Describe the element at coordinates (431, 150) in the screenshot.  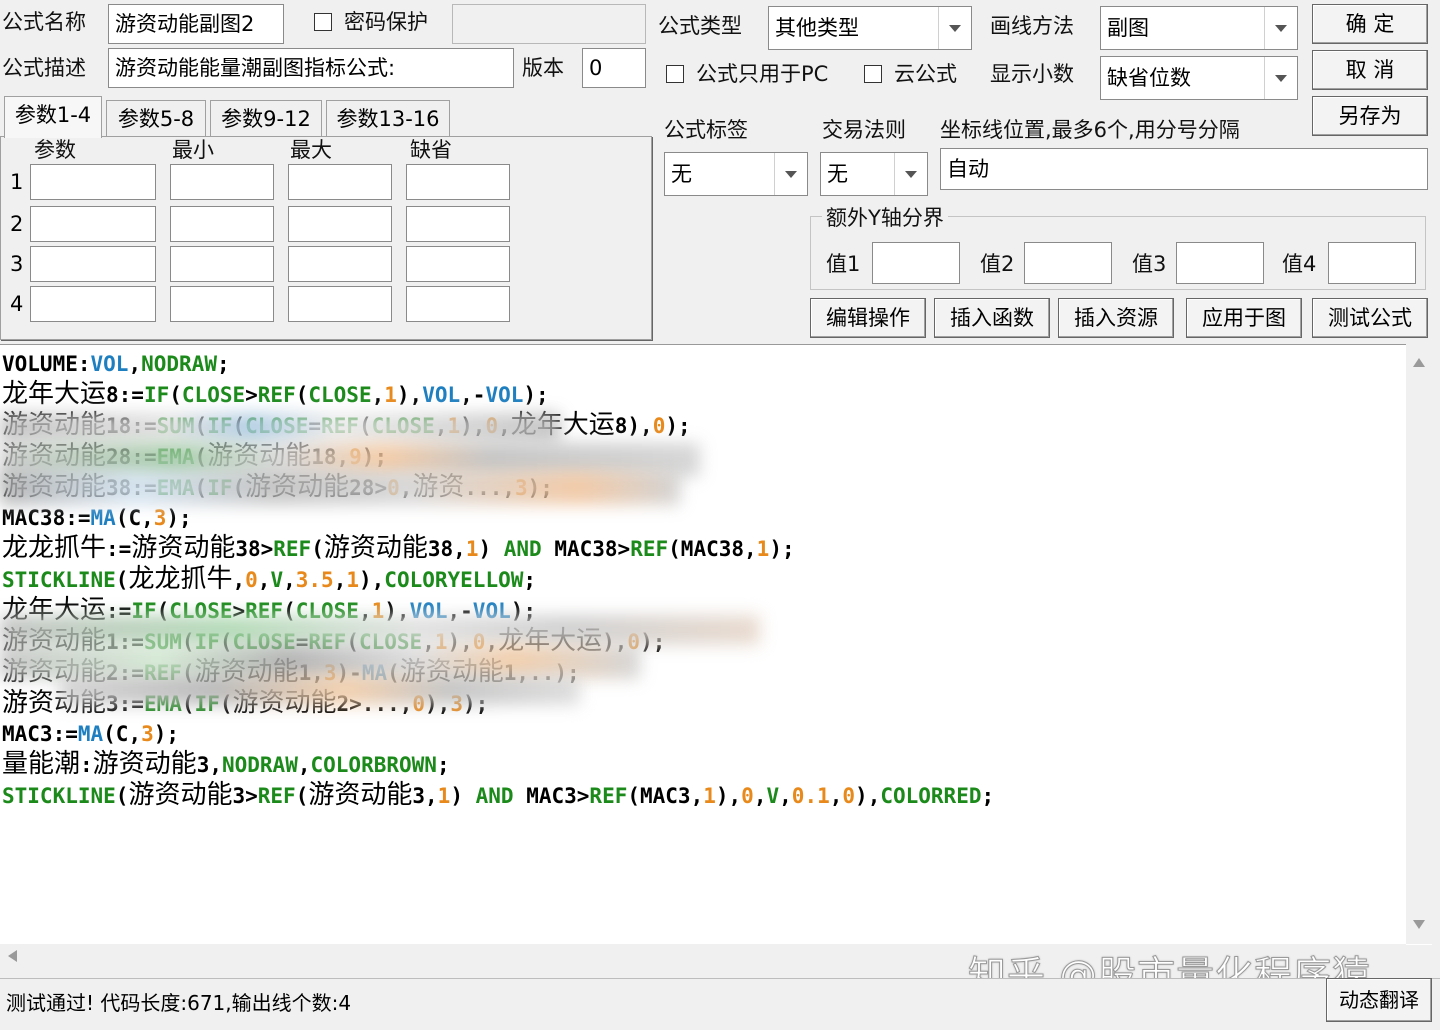
I see `param-header-default: 缺省` at that location.